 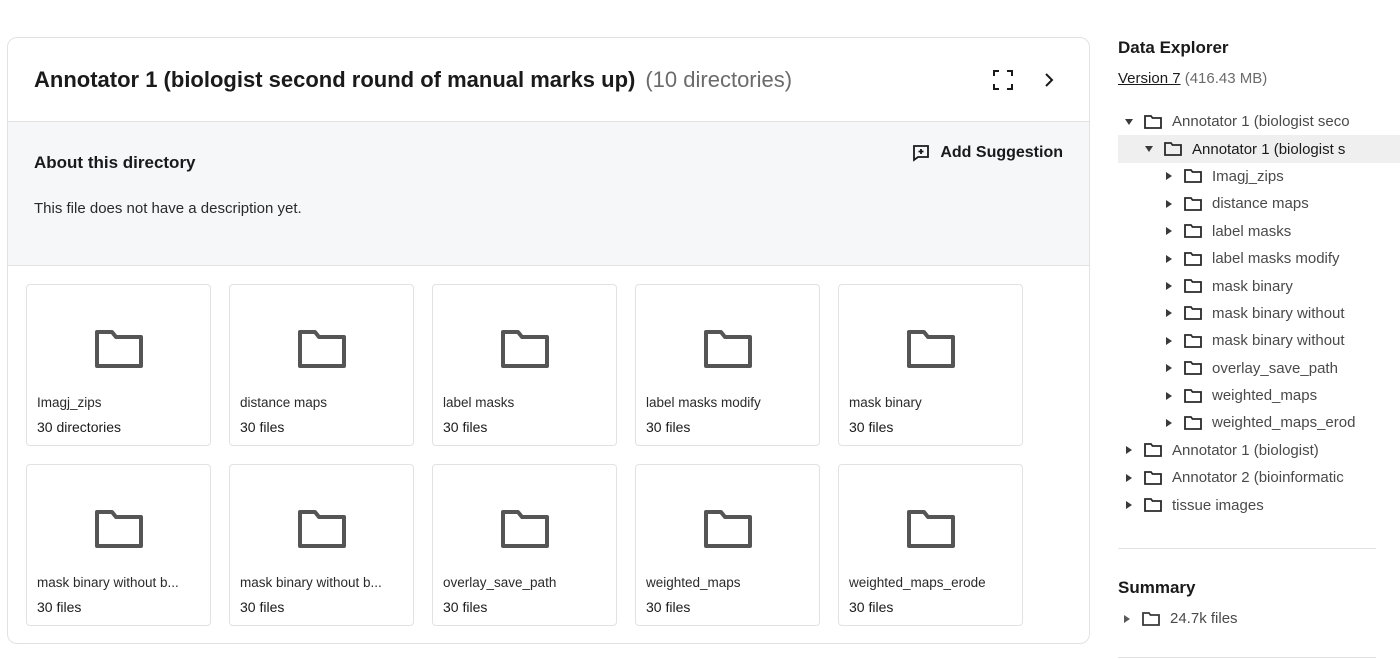 What do you see at coordinates (284, 402) in the screenshot?
I see `tile-name: distance maps` at bounding box center [284, 402].